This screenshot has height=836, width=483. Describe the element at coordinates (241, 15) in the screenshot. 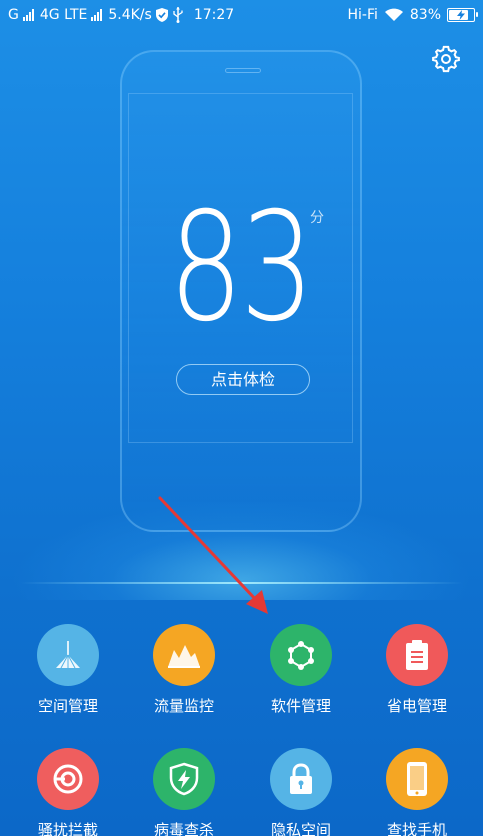

I see `status-bar: G 4G LTE 5.4K/s 17:27 Hi-Fi 83%` at that location.